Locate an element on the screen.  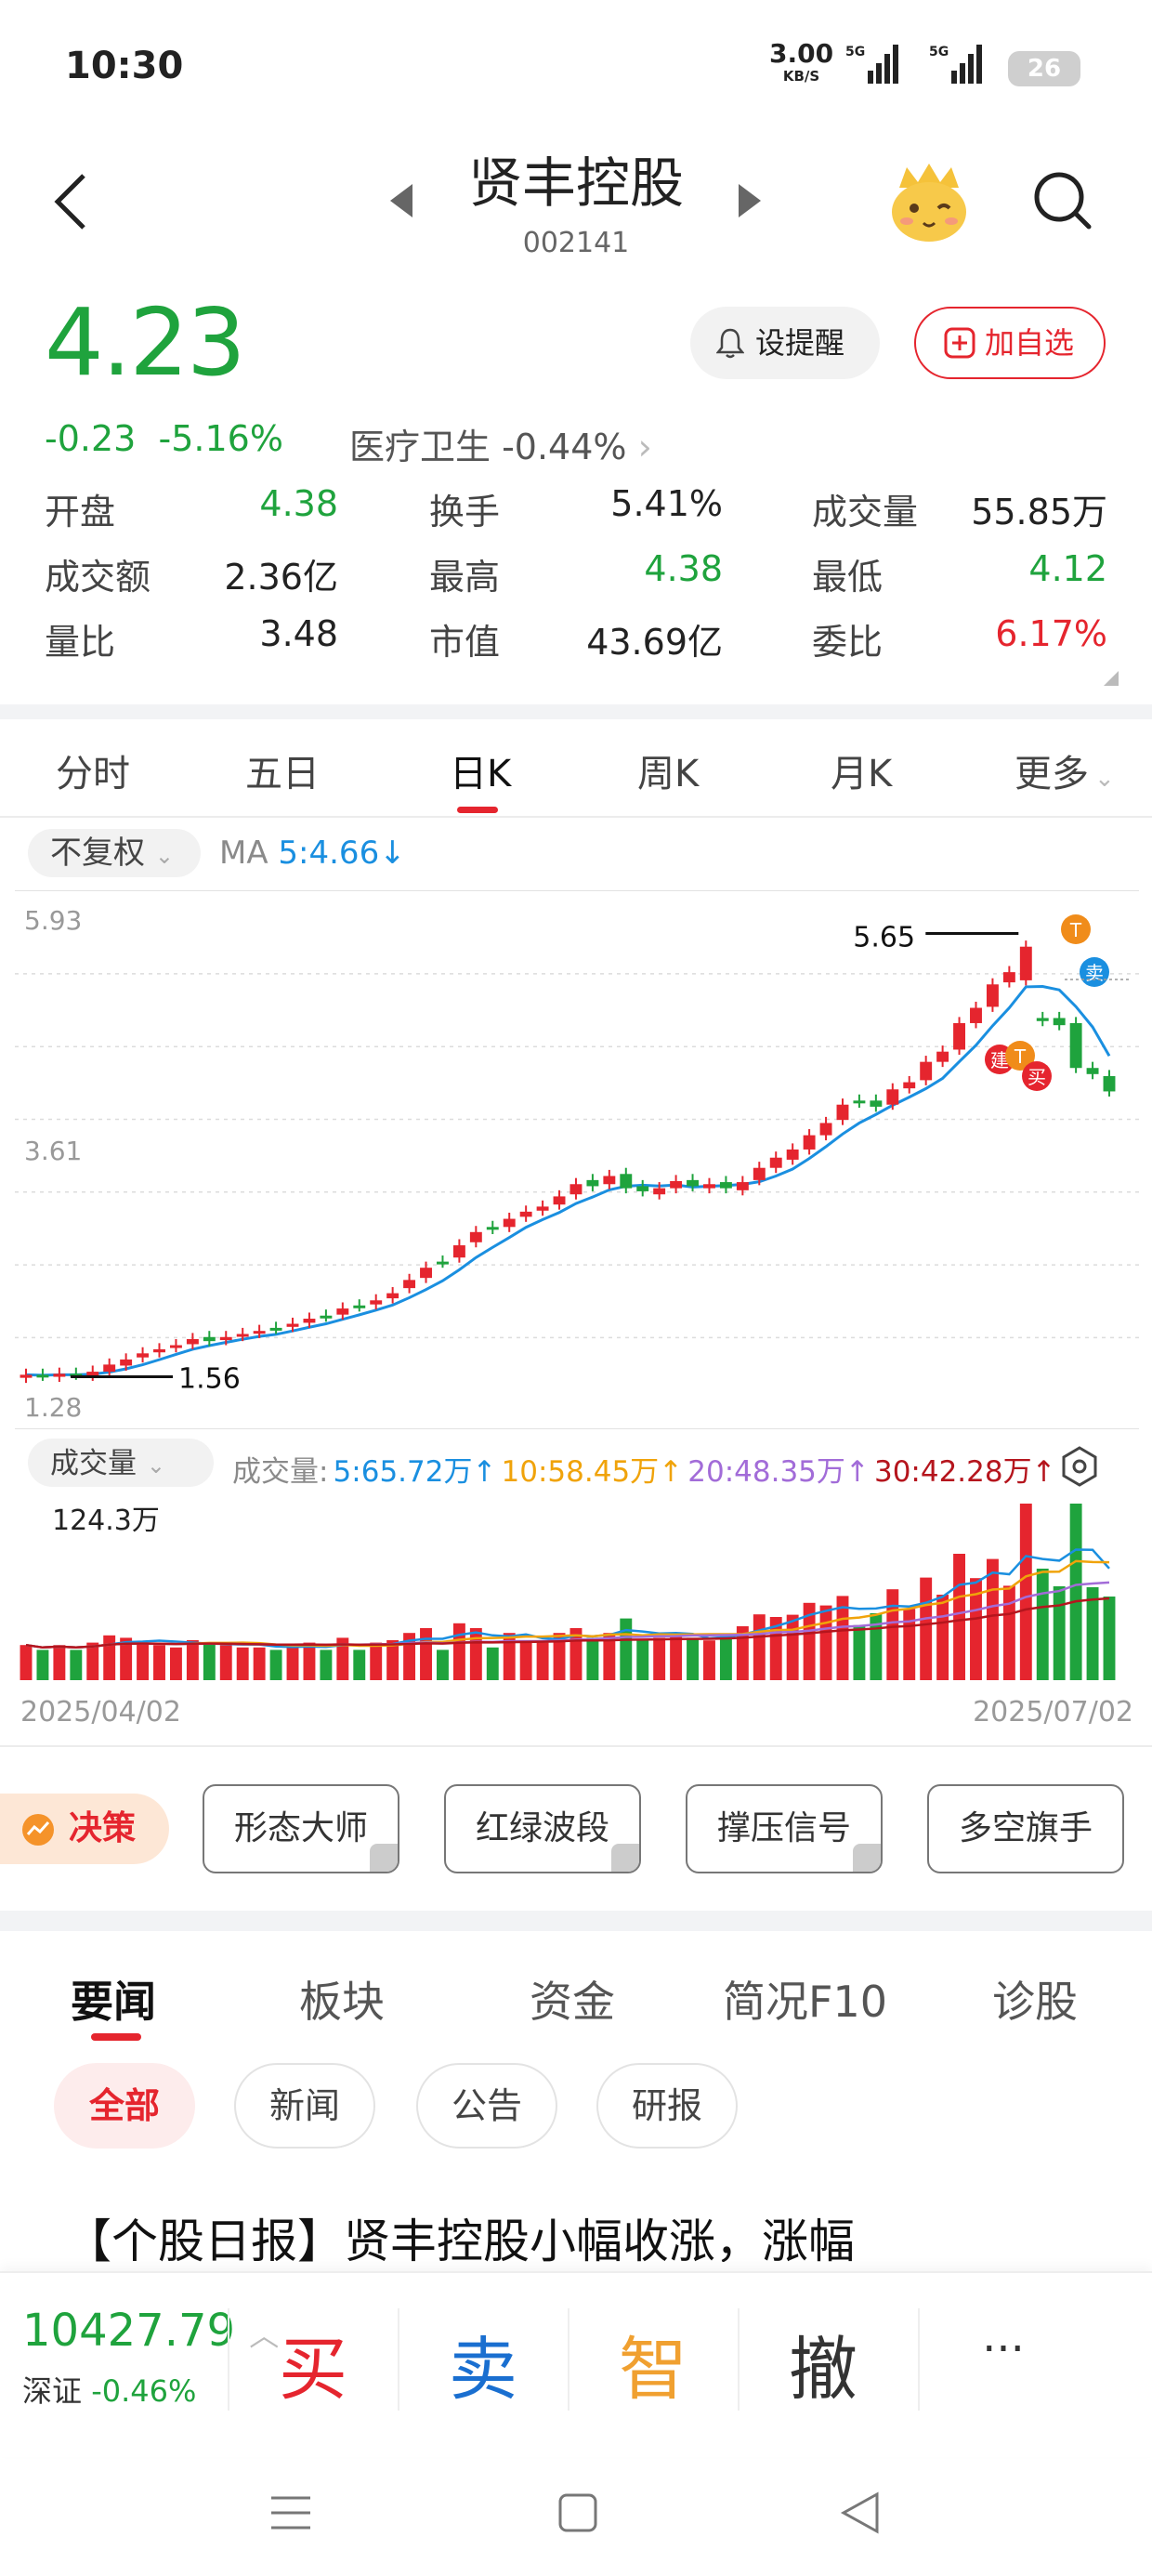
settings-hexagon-icon is located at coordinates (1079, 1466).